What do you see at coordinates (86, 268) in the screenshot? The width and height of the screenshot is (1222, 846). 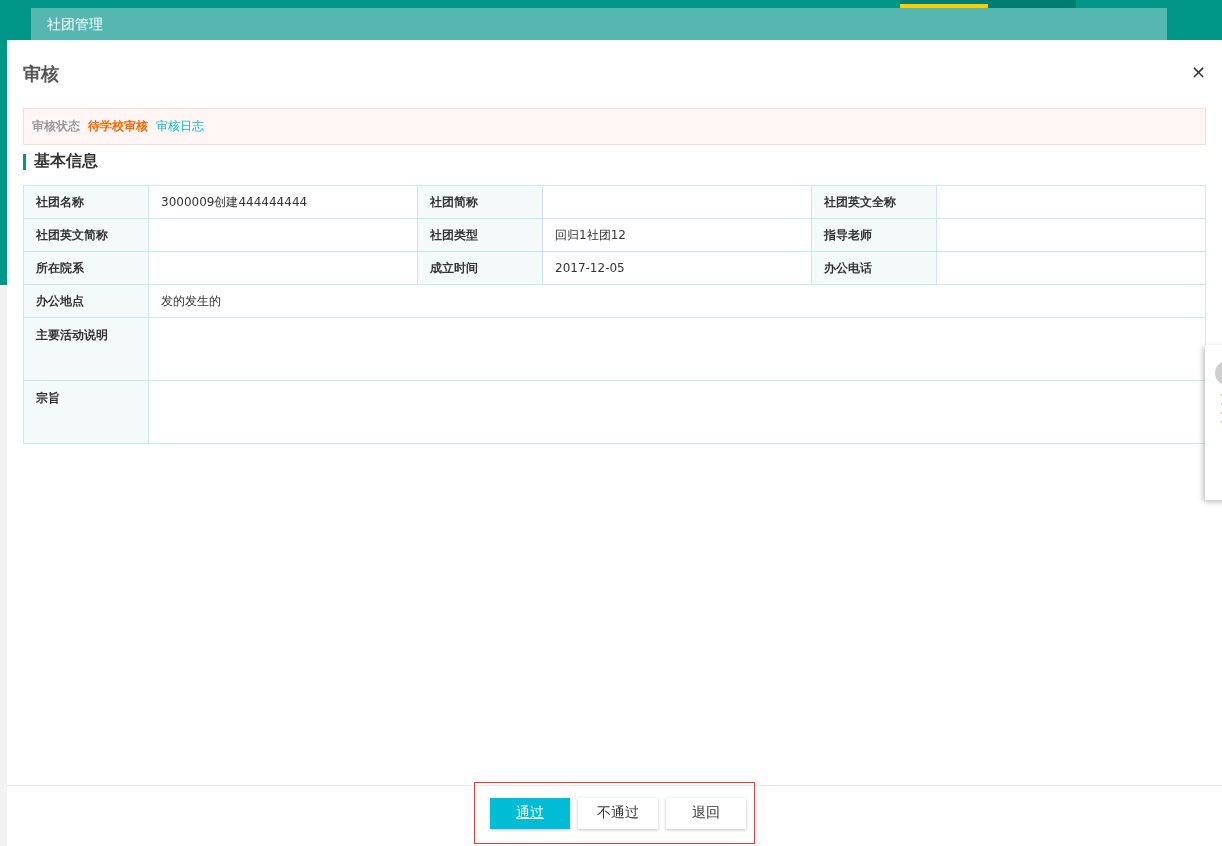 I see `field-label: 所在院系` at bounding box center [86, 268].